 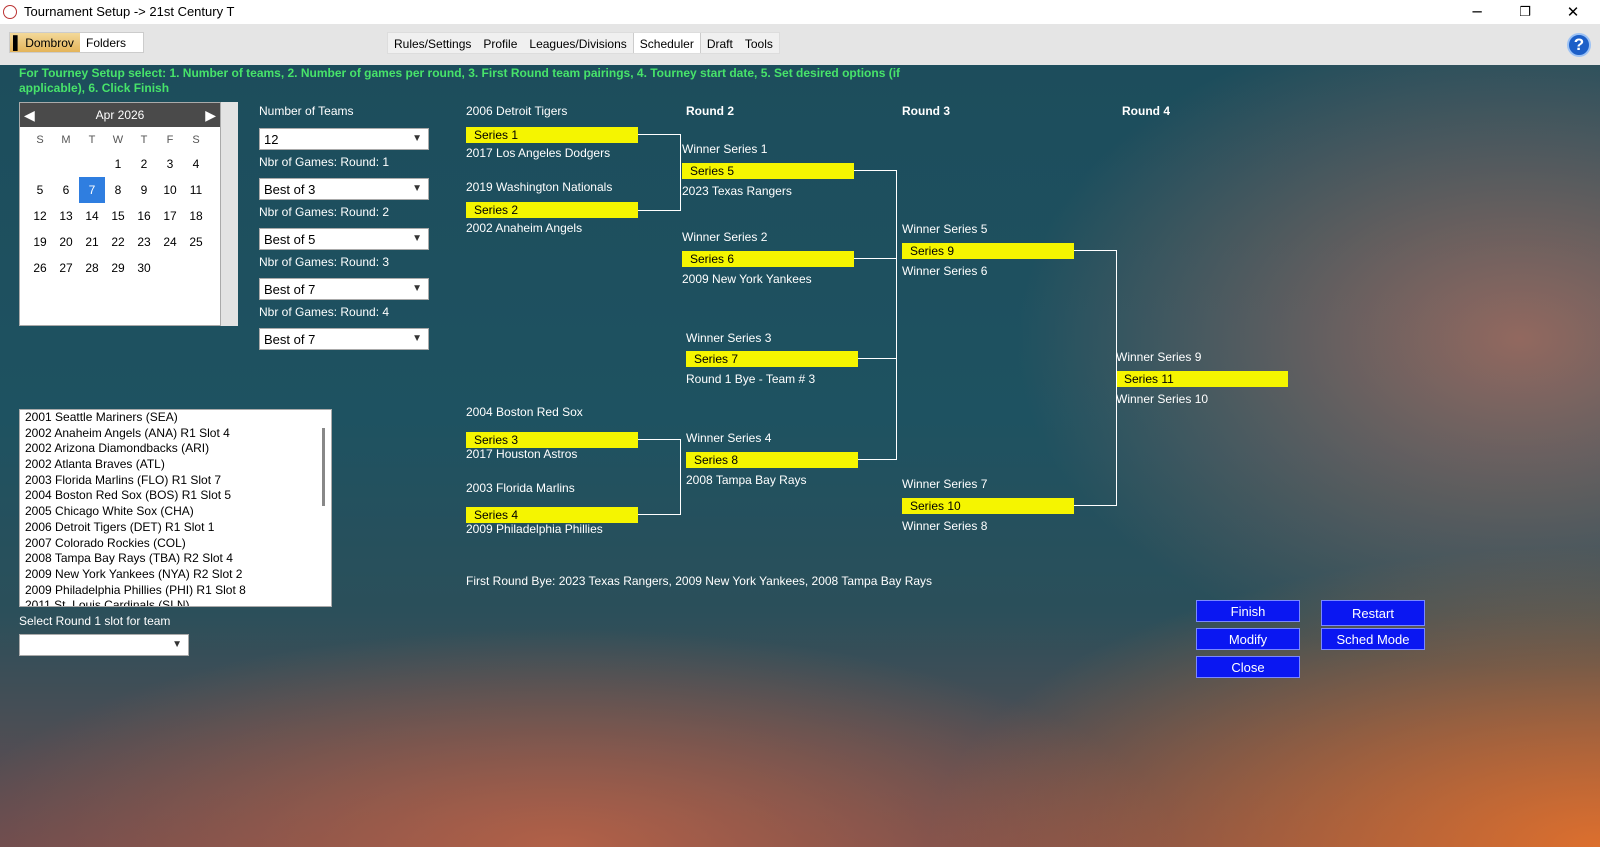 I want to click on calendar-day: 20, so click(x=66, y=242).